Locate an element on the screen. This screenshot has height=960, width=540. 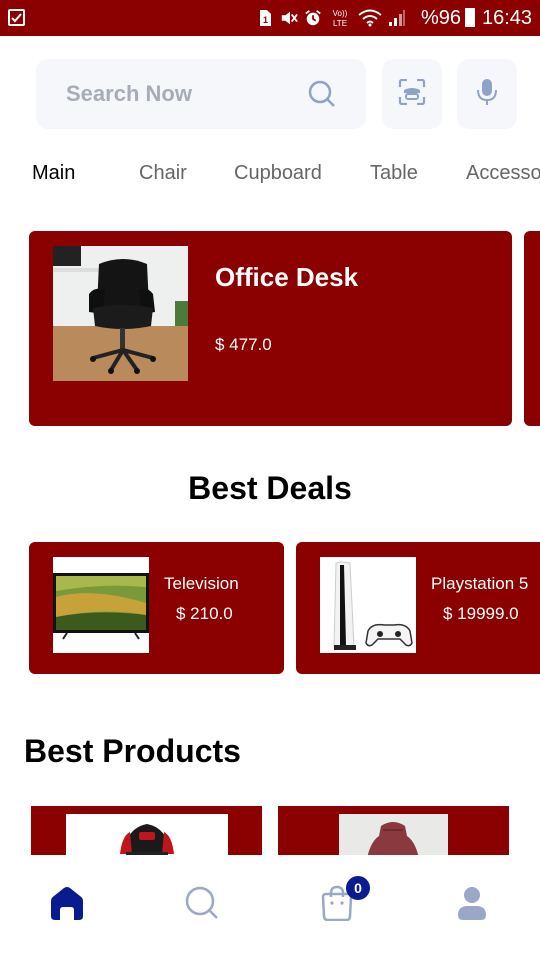
bottom-navigation: 0 is located at coordinates (270, 907).